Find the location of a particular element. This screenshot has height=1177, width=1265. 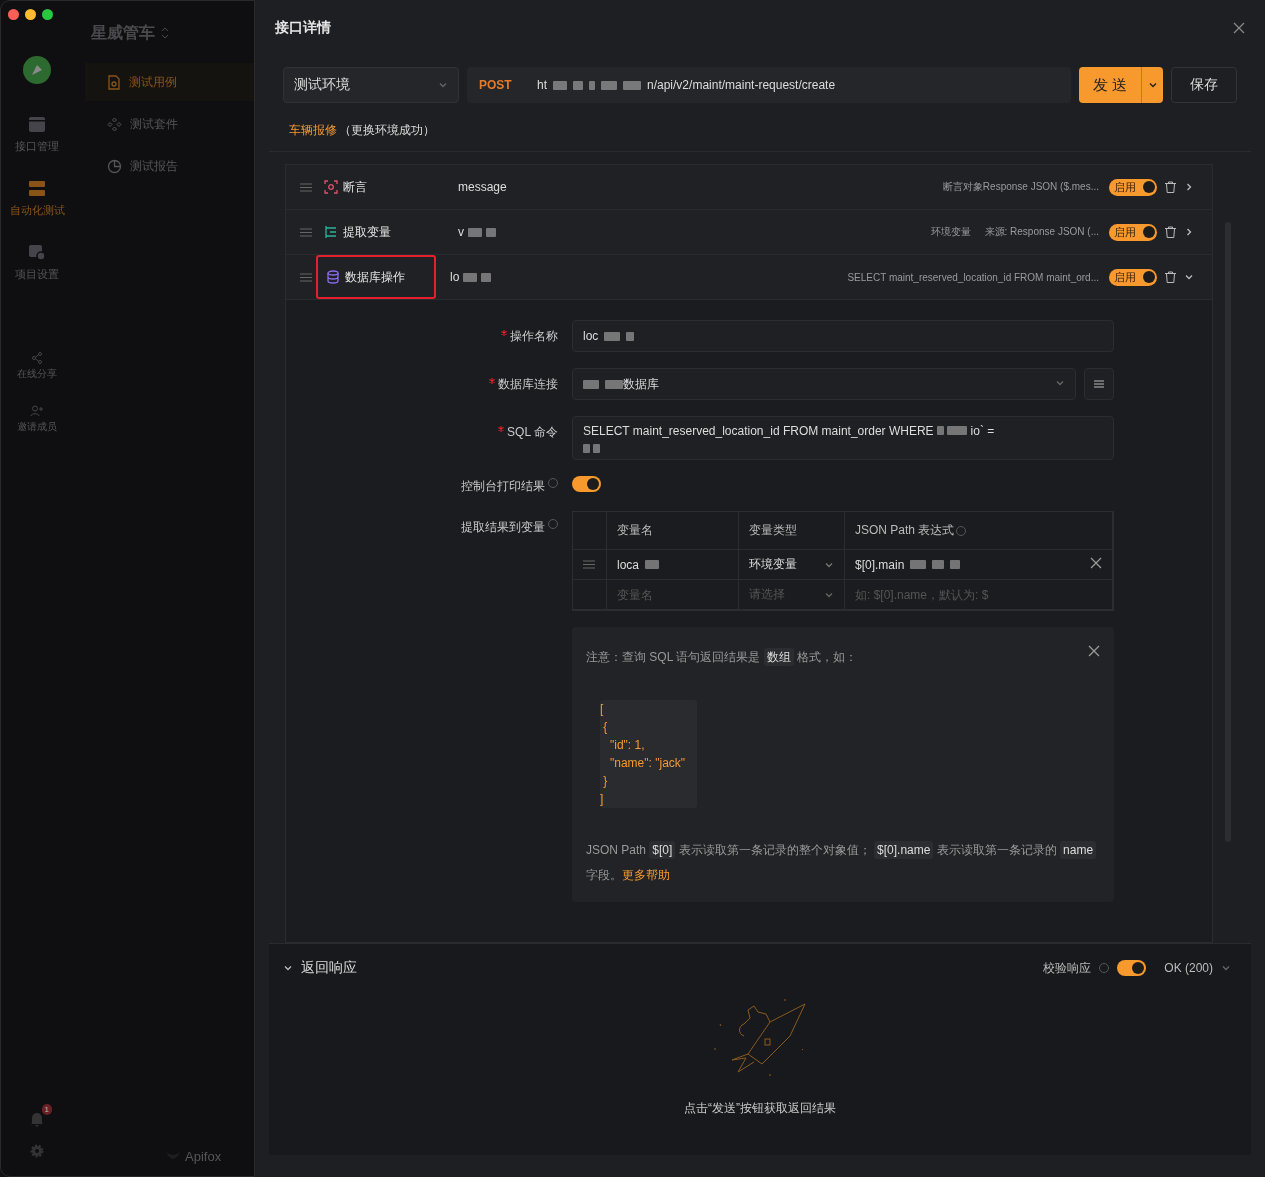

table-cell: $[0].main is located at coordinates (880, 564).